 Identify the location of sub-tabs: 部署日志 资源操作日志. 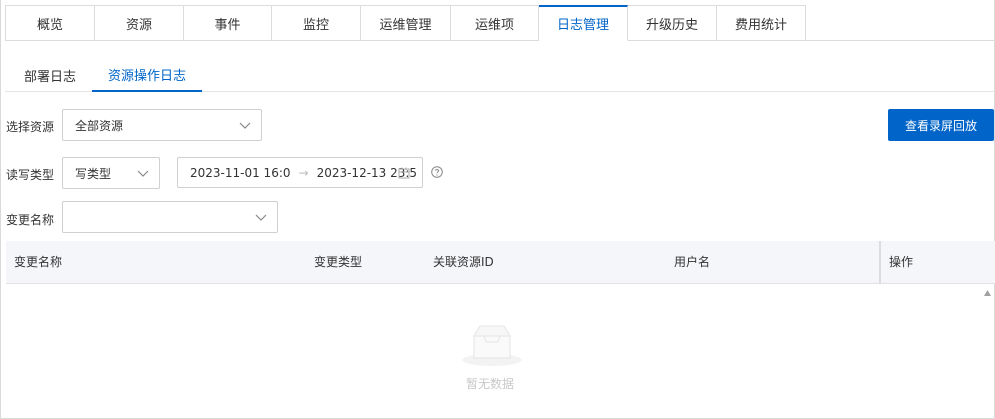
(105, 75).